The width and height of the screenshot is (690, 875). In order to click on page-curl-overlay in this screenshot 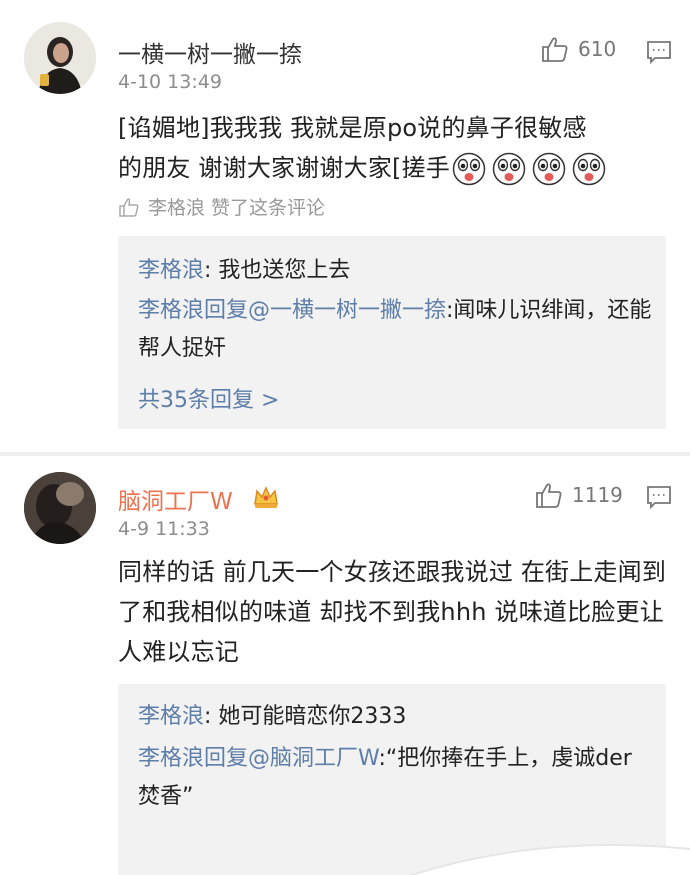, I will do `click(549, 859)`.